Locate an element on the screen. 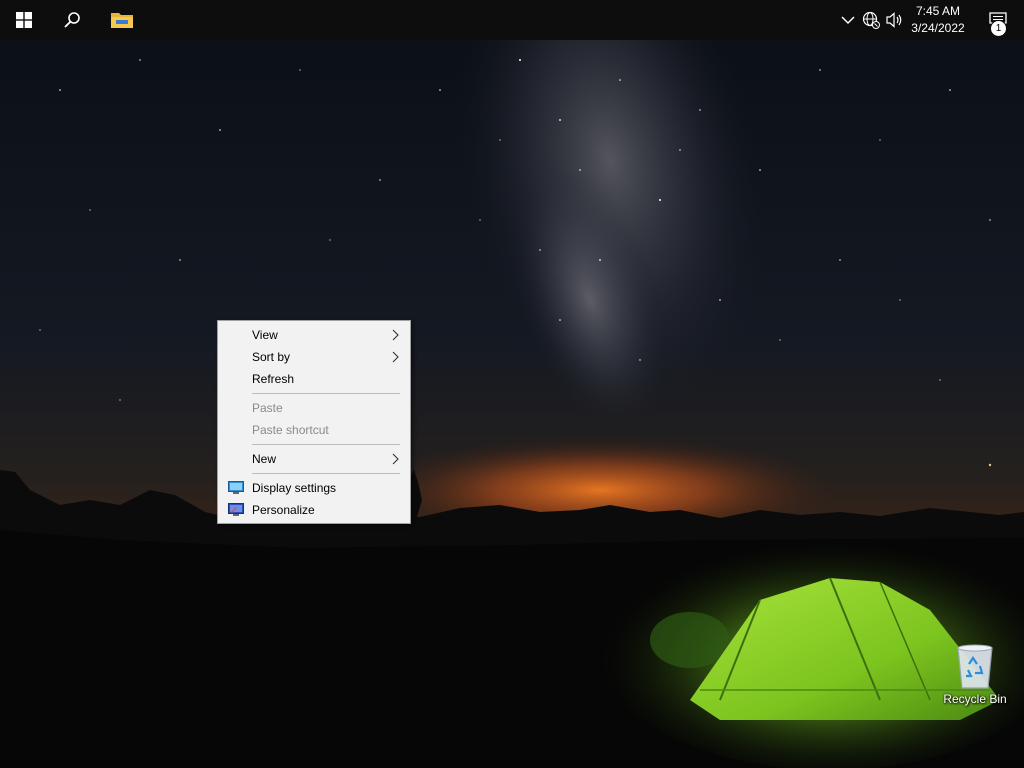 The height and width of the screenshot is (768, 1024). volume-icon is located at coordinates (894, 20).